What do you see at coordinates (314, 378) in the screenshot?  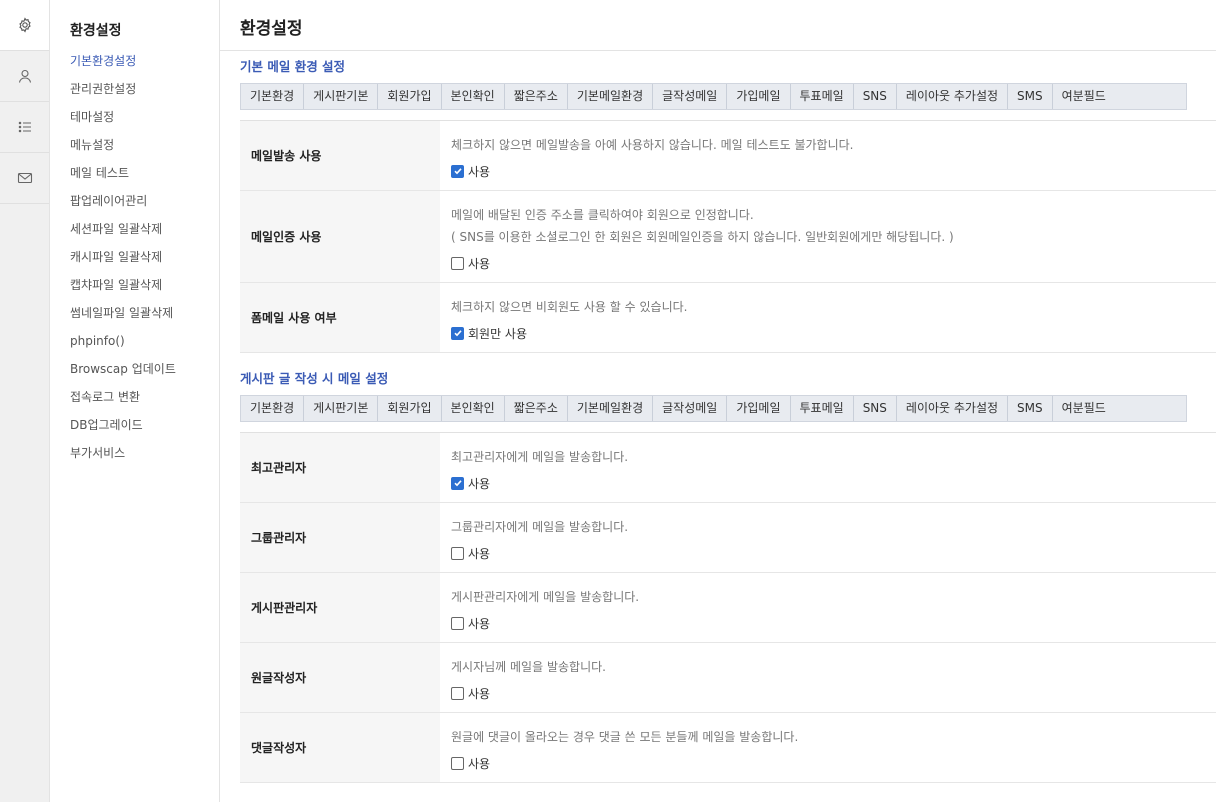 I see `section-title: 게시판 글 작성 시 메일 설정` at bounding box center [314, 378].